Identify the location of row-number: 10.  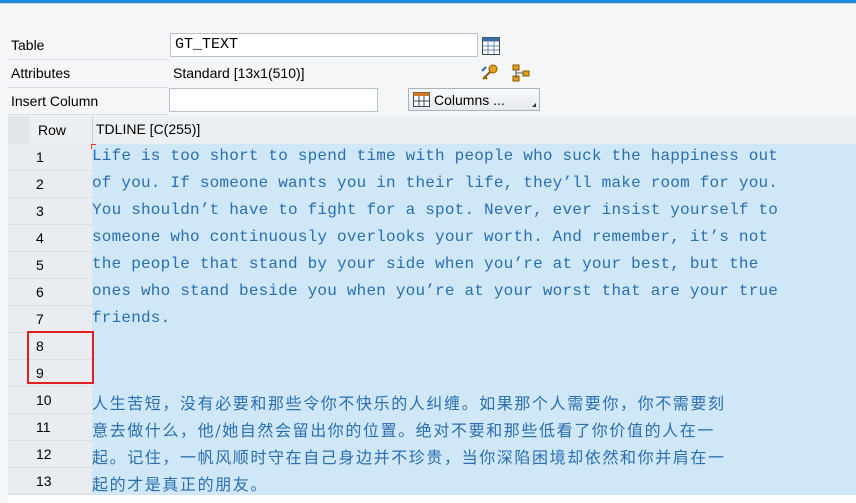
(44, 400).